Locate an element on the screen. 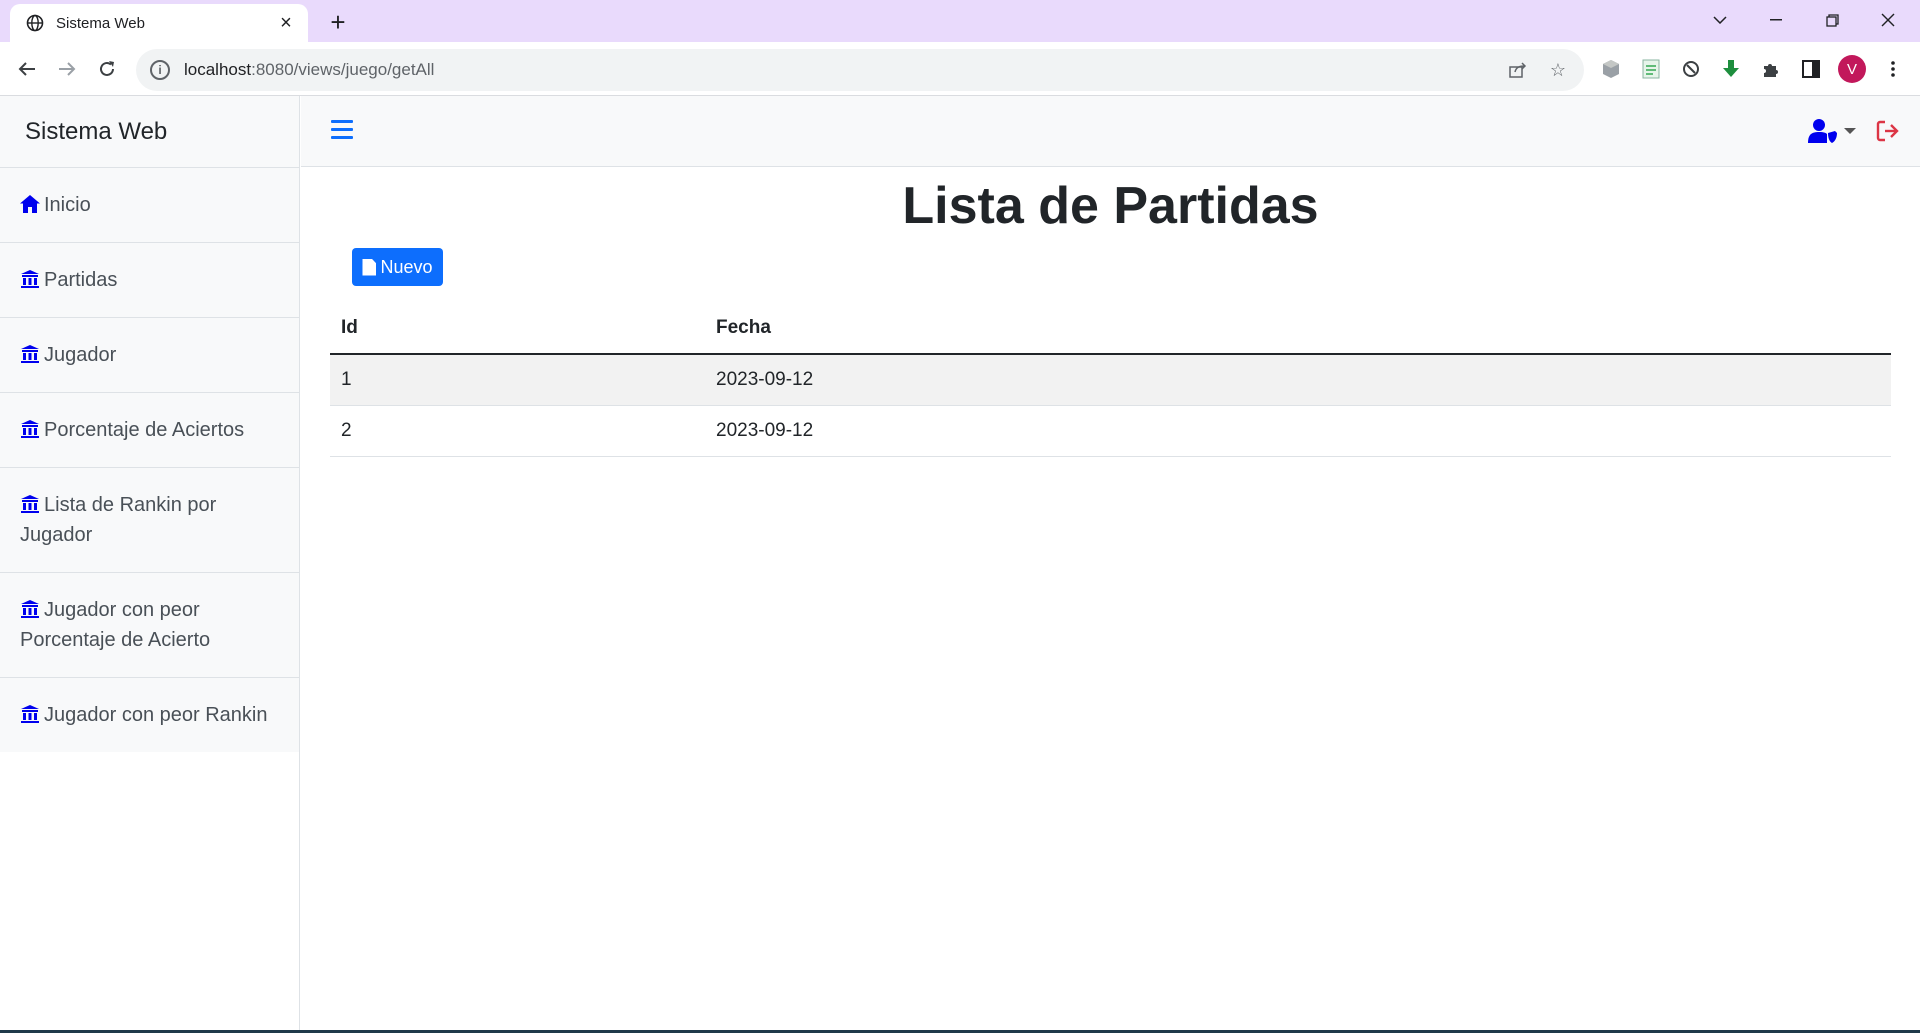 The height and width of the screenshot is (1033, 1920). sidebar-item-label: Inicio is located at coordinates (67, 205).